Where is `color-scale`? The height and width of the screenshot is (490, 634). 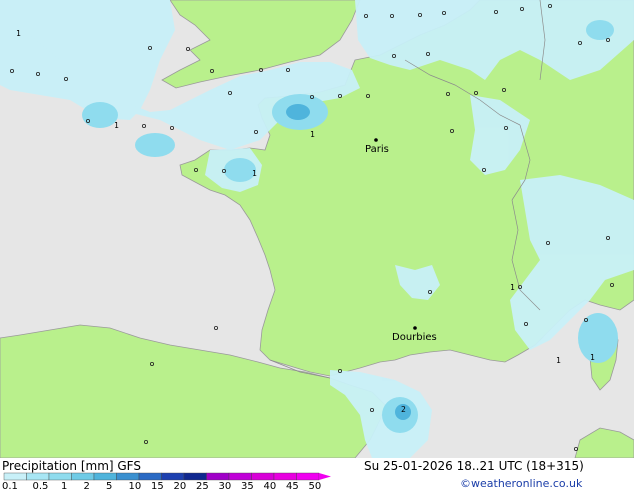
color-scale is located at coordinates (167, 476).